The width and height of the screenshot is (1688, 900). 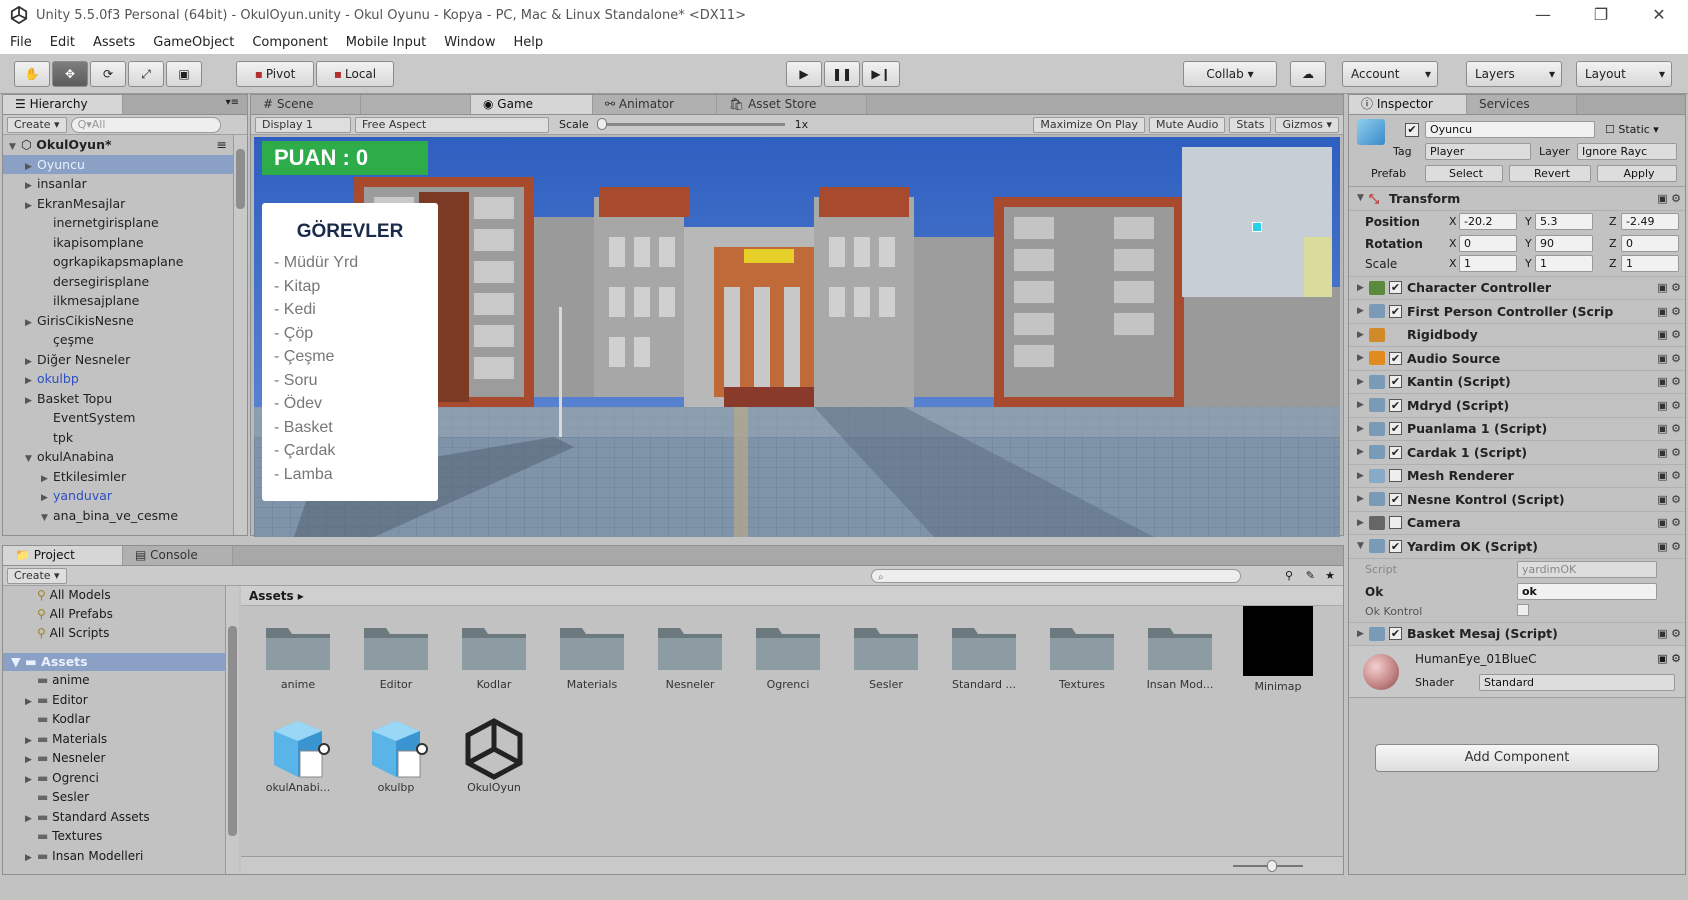 What do you see at coordinates (275, 74) in the screenshot?
I see `pivot-button: ▪ Pivot` at bounding box center [275, 74].